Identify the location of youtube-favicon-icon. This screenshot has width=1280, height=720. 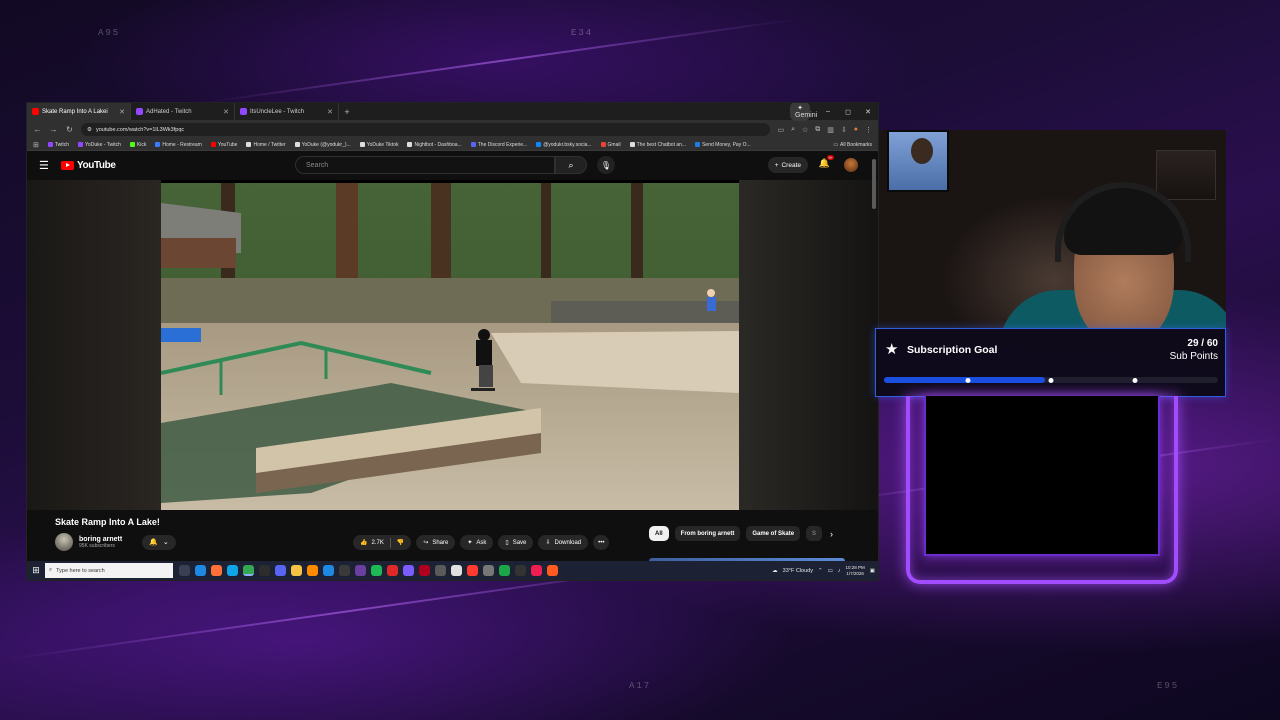
(35, 111).